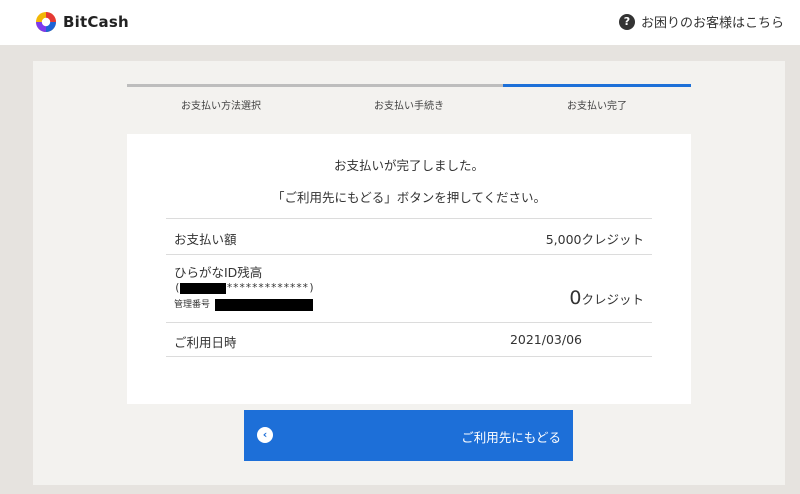 The width and height of the screenshot is (800, 494). I want to click on step-label: お支払い方法選択, so click(221, 106).